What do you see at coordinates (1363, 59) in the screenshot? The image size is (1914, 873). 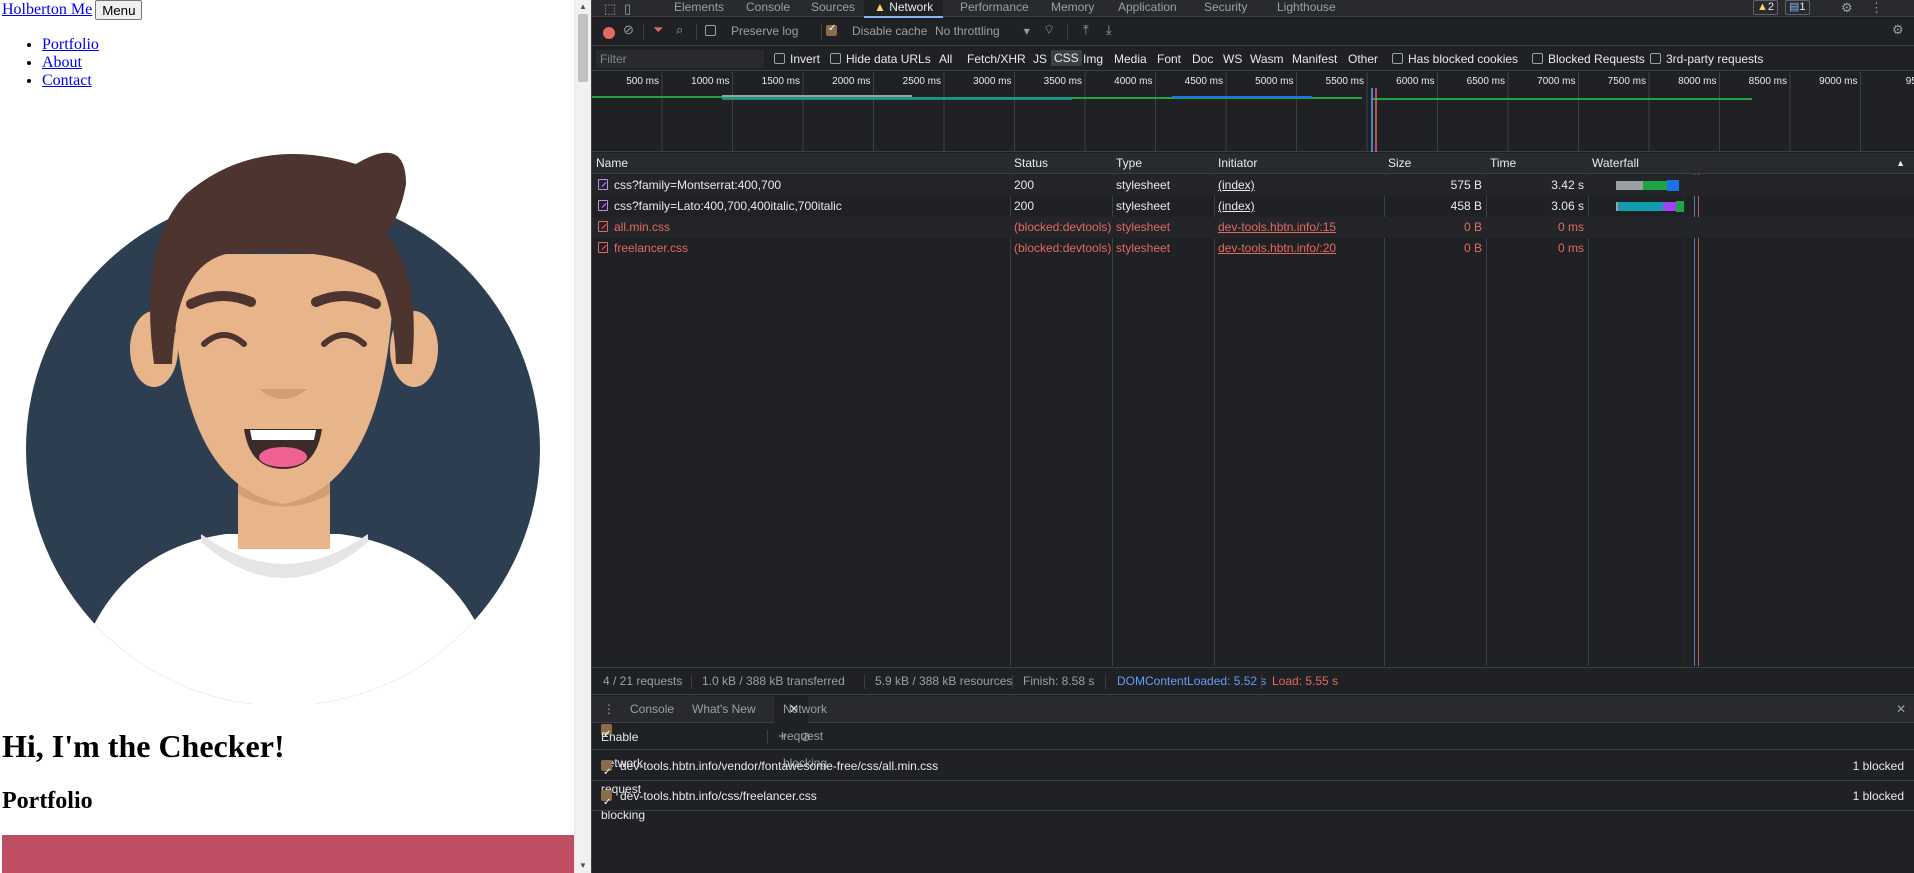 I see `type-other: Other` at bounding box center [1363, 59].